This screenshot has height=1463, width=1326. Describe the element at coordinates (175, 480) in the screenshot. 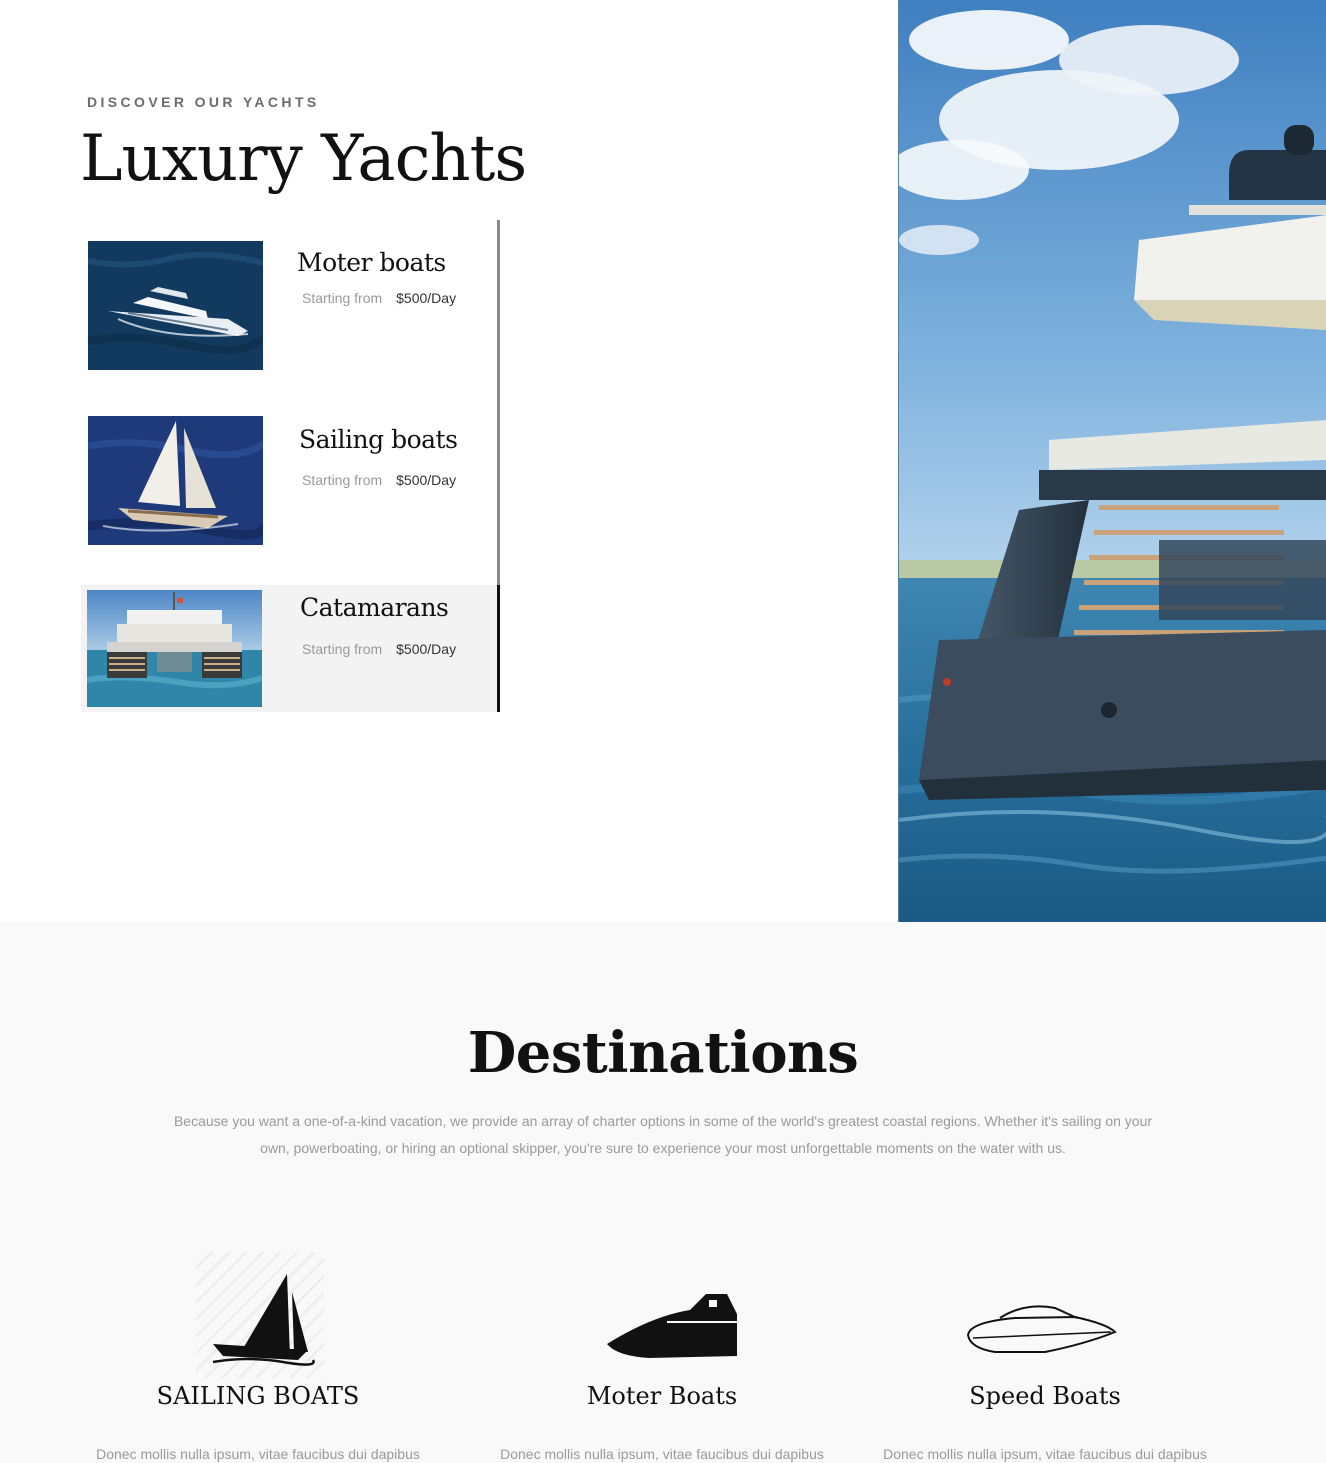

I see `sailing-boat-thumbnail` at that location.